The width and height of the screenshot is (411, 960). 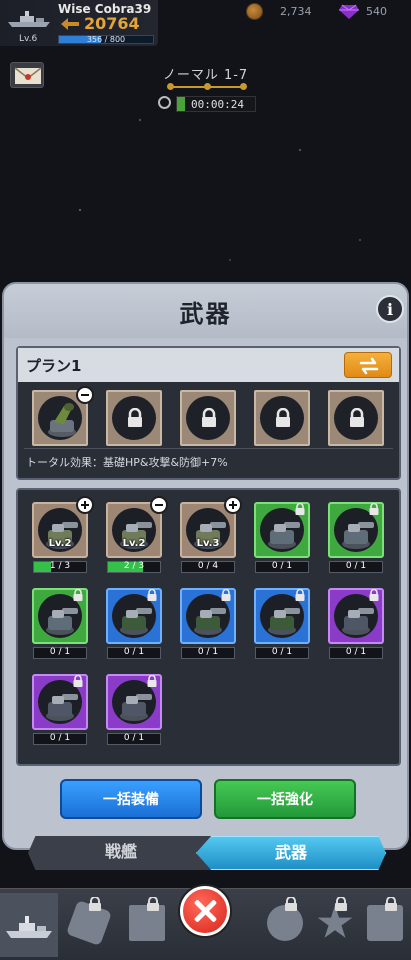 I want to click on weapon-card: Lv.2 1 / 3, so click(x=63, y=535).